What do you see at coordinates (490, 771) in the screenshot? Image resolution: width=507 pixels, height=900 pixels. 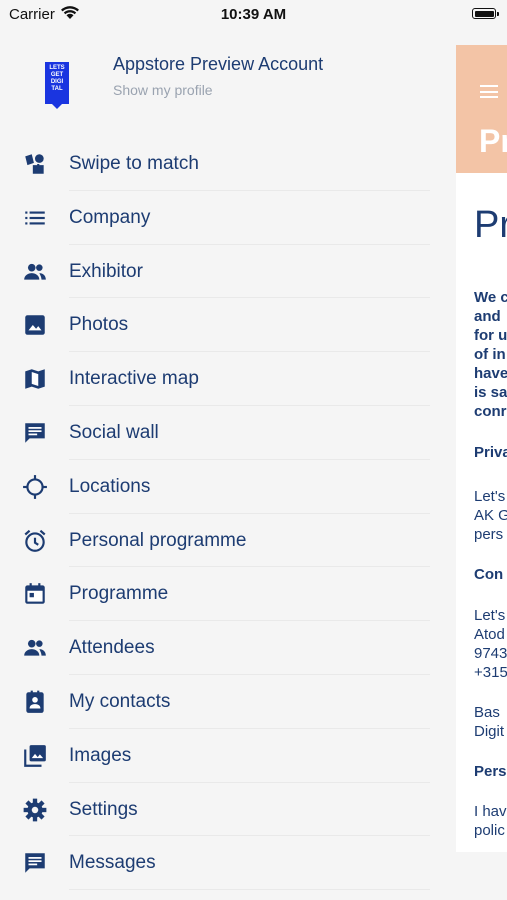 I see `page-text-line: Pers` at bounding box center [490, 771].